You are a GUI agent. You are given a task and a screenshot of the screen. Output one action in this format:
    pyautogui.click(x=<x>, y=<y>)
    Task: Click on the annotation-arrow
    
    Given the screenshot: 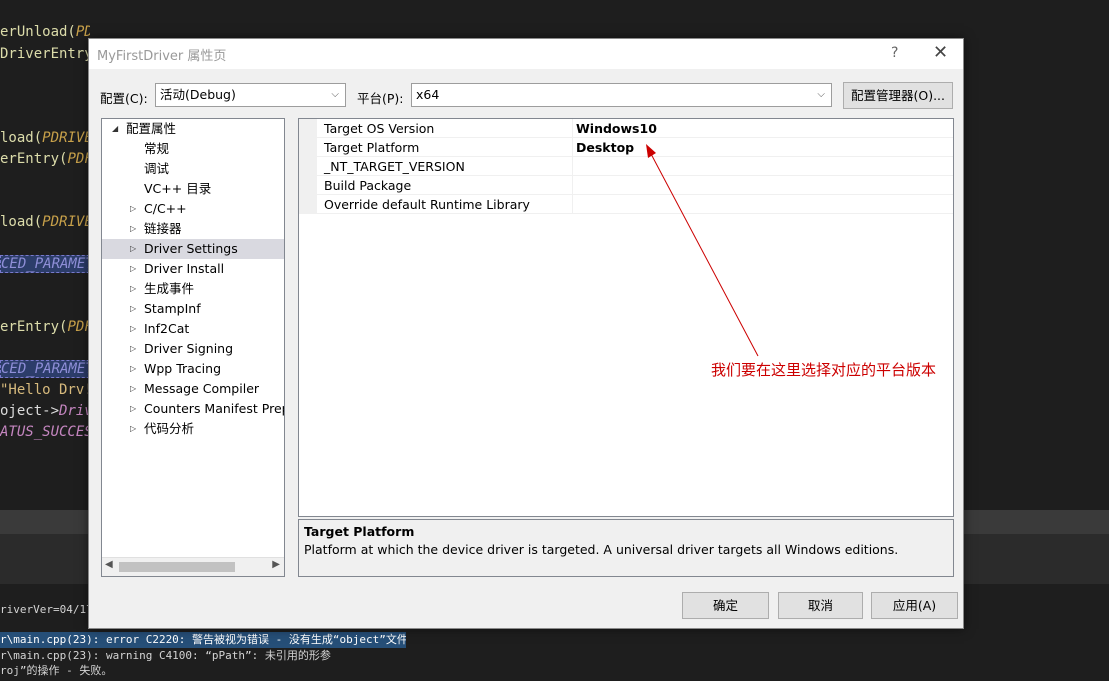 What is the action you would take?
    pyautogui.click(x=702, y=250)
    